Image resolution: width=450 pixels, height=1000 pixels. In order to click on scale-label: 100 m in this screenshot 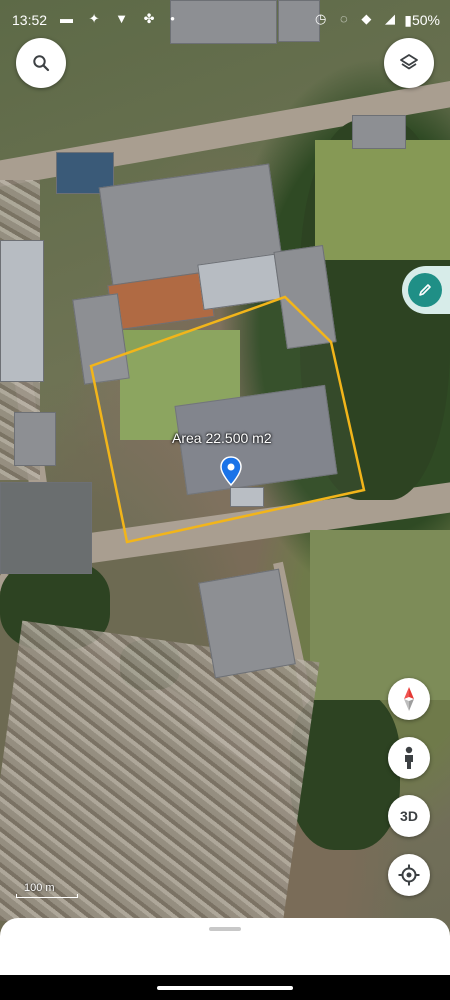, I will do `click(39, 888)`.